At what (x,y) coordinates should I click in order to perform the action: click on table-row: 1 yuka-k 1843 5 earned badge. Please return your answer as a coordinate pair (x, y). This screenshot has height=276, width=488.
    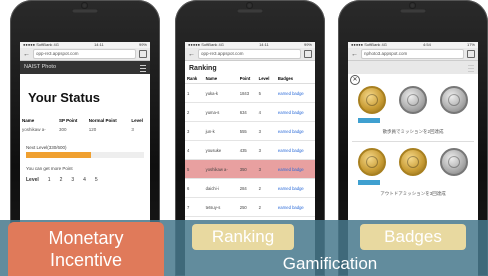
    Looking at the image, I should click on (250, 93).